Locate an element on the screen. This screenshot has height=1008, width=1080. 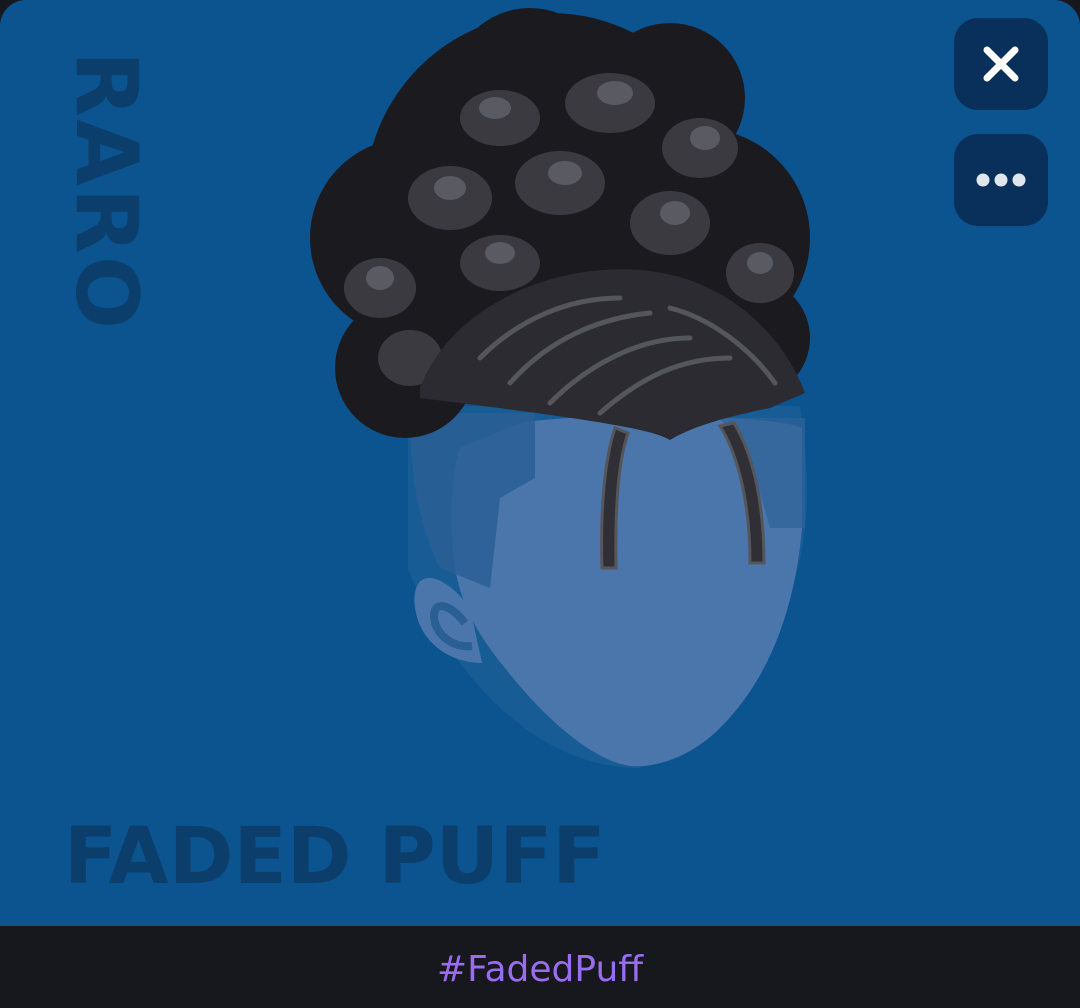
hashtag-bar: #FadedPuff is located at coordinates (540, 967).